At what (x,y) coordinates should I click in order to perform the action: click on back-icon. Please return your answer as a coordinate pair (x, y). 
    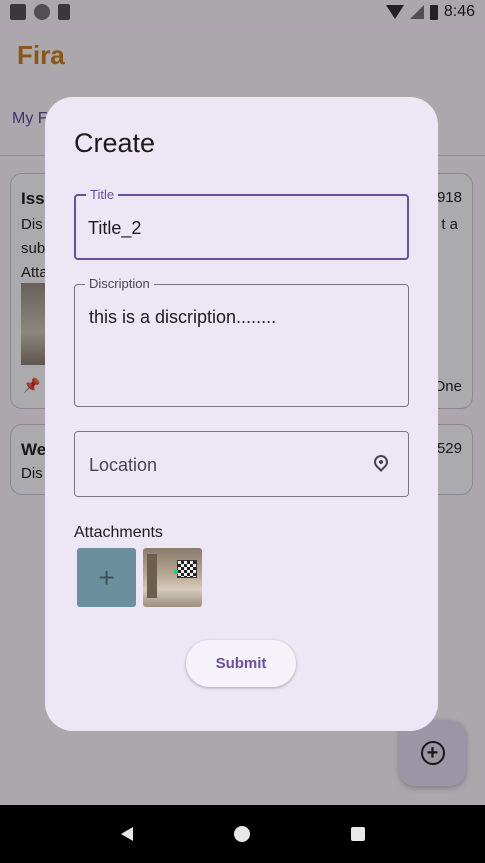
    Looking at the image, I should click on (126, 834).